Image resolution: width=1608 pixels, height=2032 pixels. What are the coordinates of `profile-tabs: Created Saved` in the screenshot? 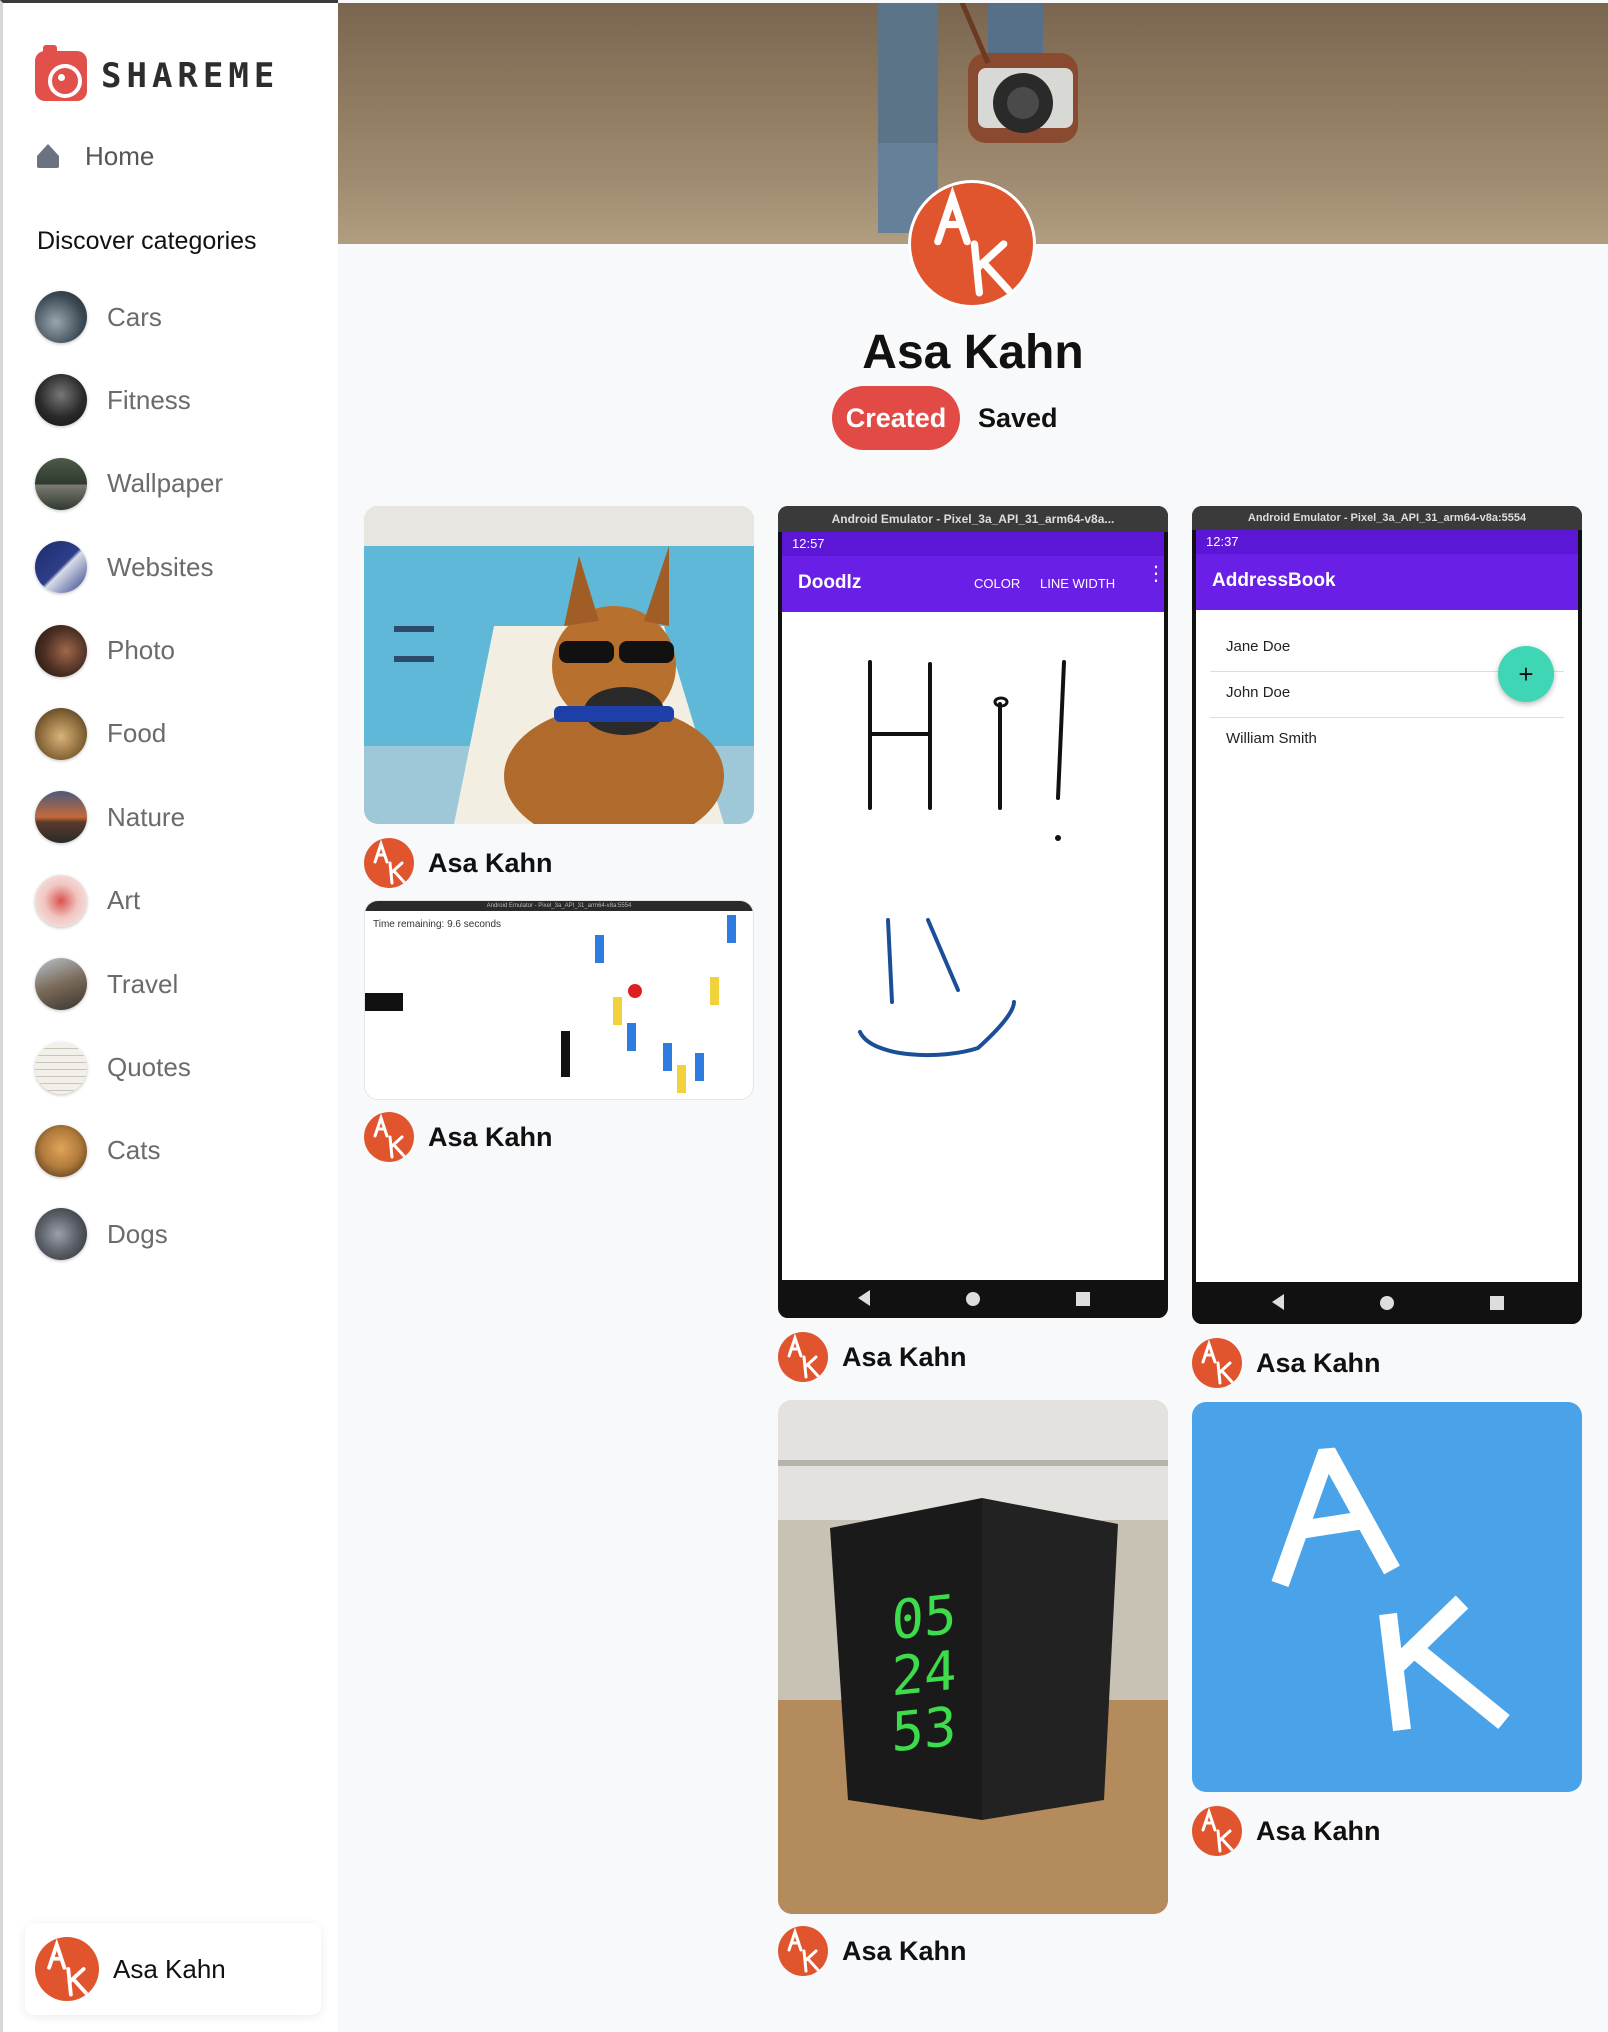 It's located at (945, 418).